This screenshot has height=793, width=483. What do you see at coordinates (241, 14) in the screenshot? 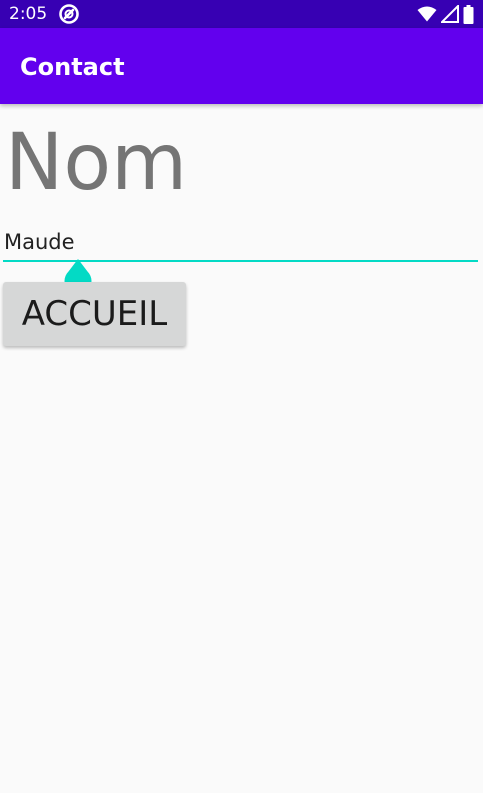
I see `status-bar: 2:05` at bounding box center [241, 14].